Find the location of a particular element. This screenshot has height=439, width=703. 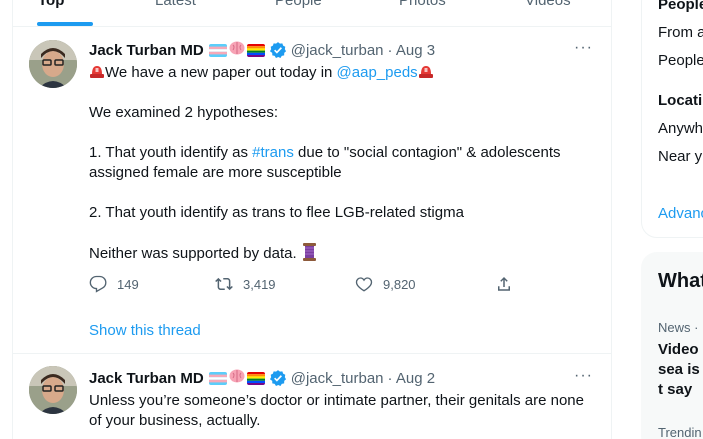

tweet-header: Jack Turban MD @jack_turban · Aug 2 is located at coordinates (262, 378).